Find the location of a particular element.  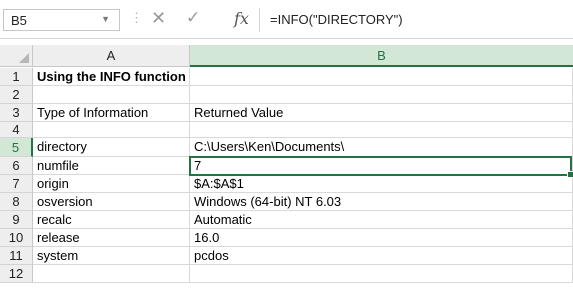

column-header-a: A is located at coordinates (111, 56).